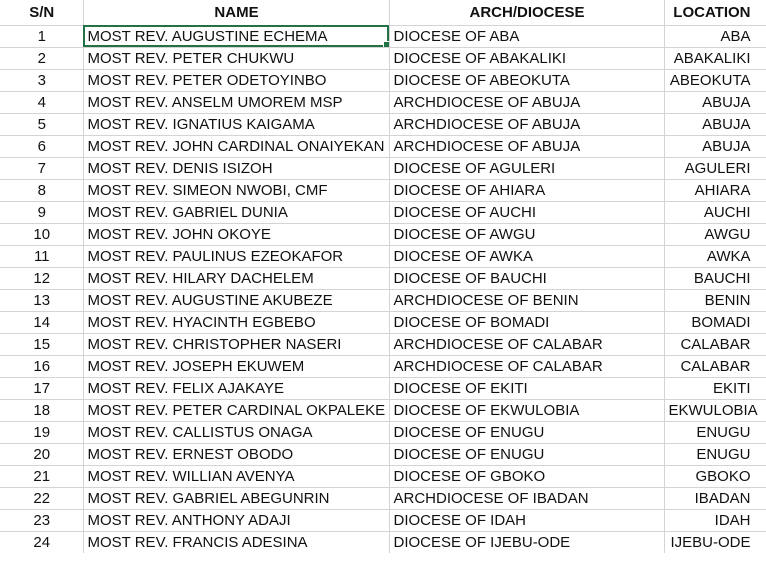 The height and width of the screenshot is (582, 766). I want to click on cell-name: MOST REV. ERNEST OBODO, so click(236, 454).